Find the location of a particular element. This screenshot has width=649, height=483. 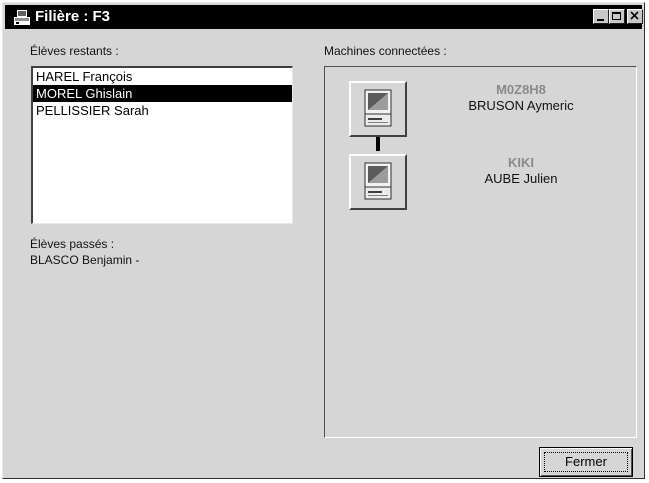

machine-user: BRUSON Aymeric is located at coordinates (521, 105).